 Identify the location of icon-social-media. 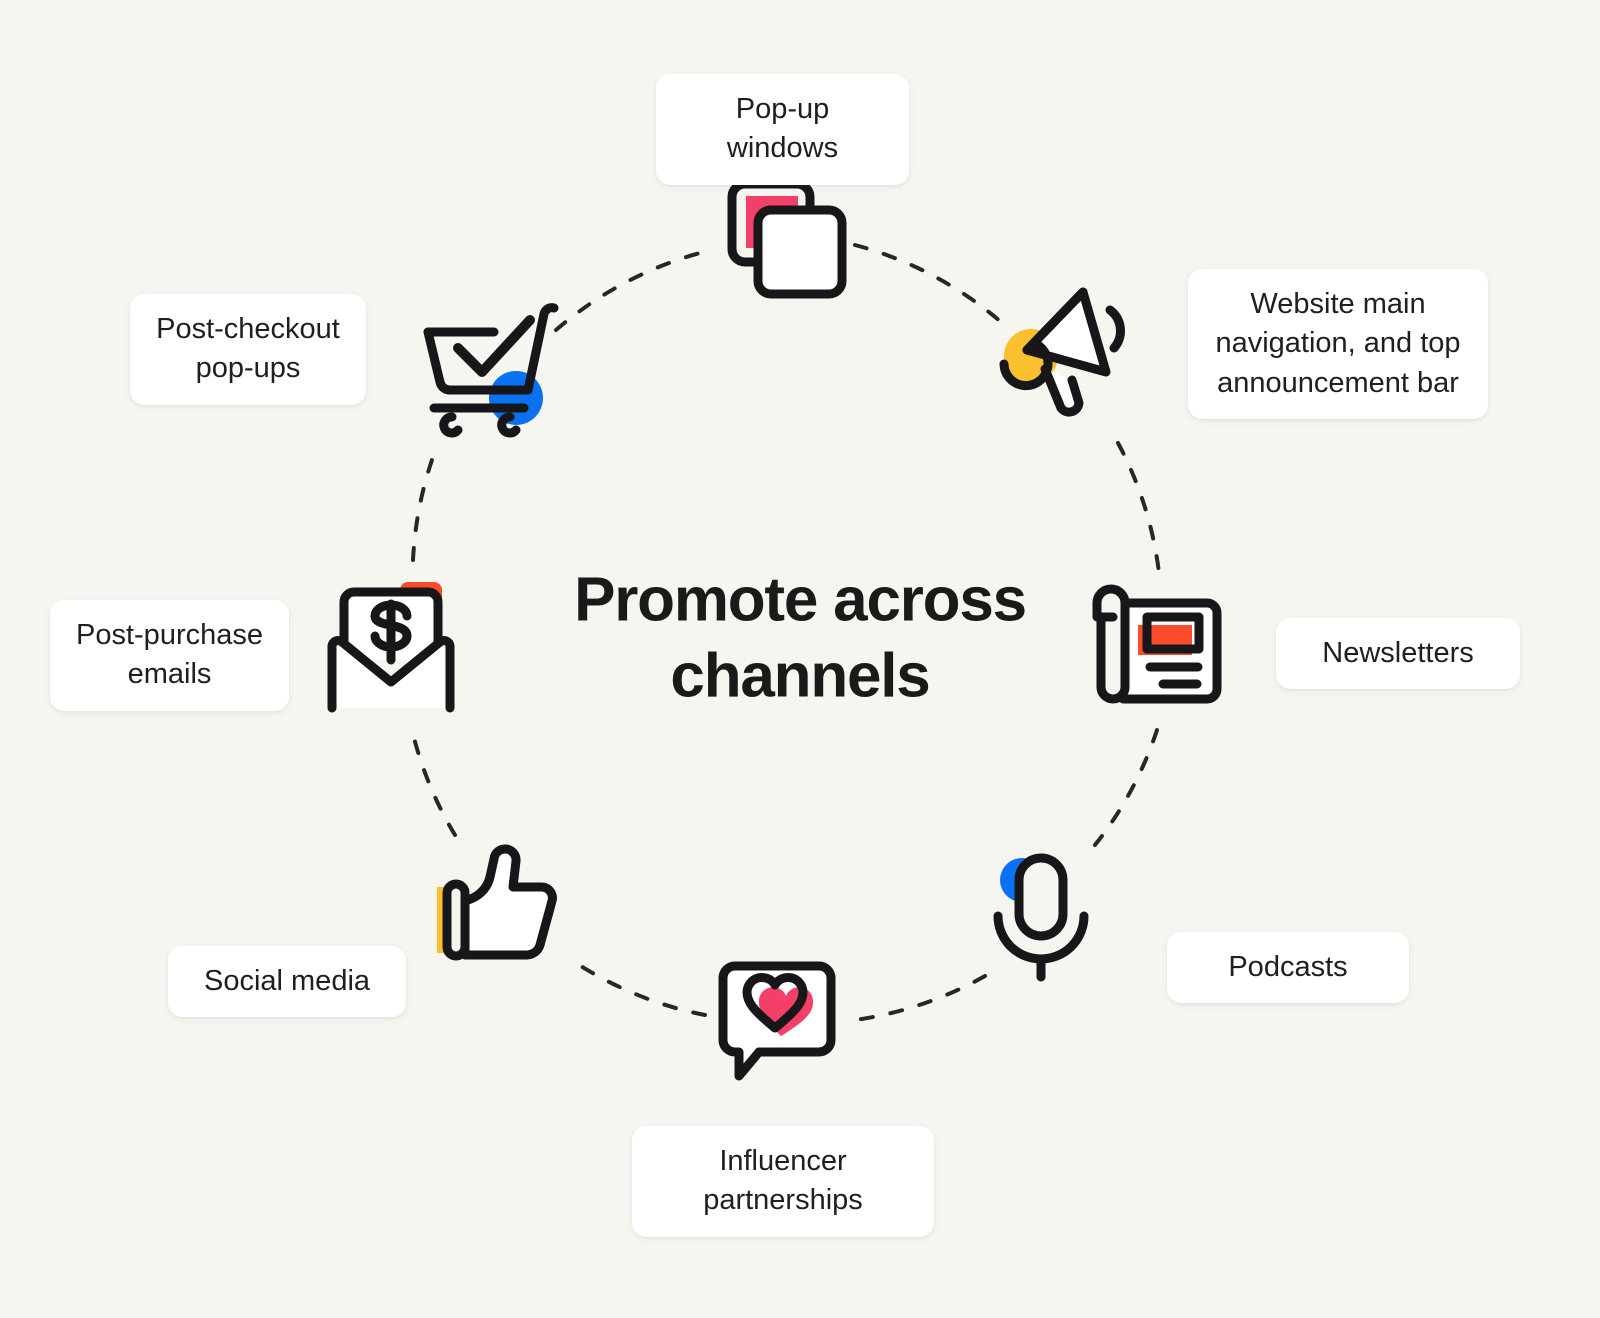
(495, 905).